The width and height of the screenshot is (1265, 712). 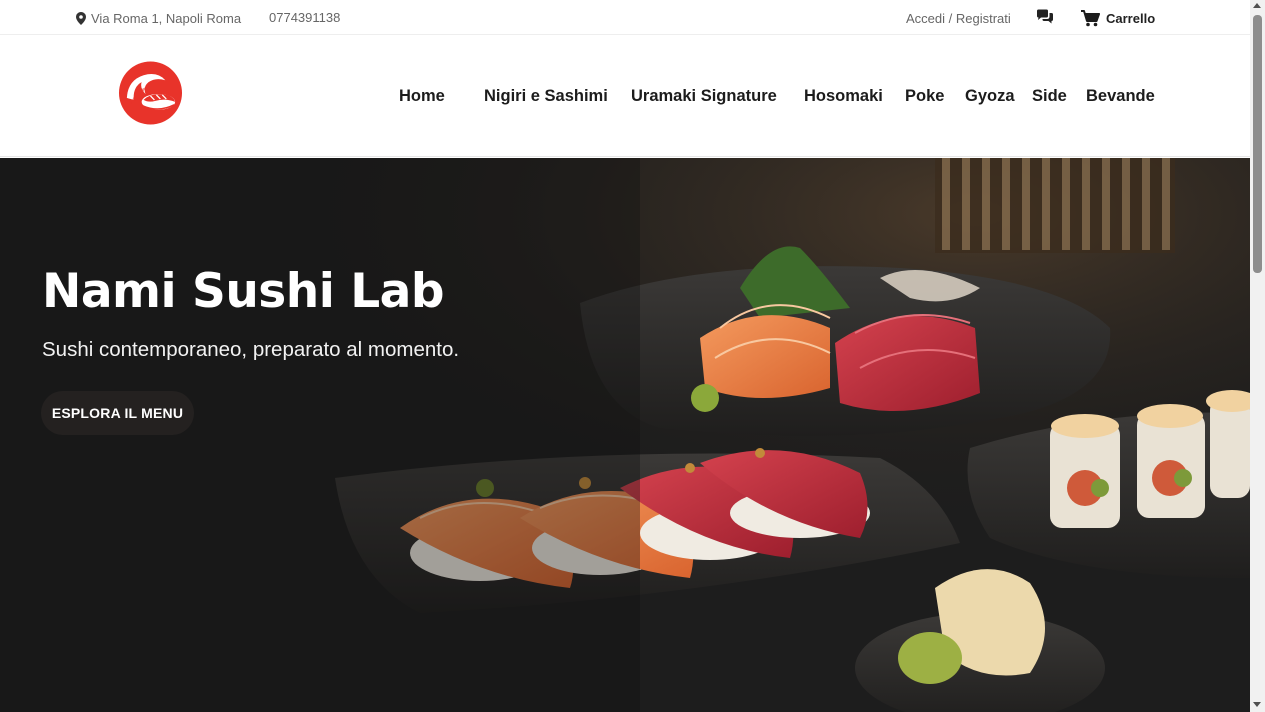 What do you see at coordinates (1257, 704) in the screenshot?
I see `scroll-down-arrow-icon` at bounding box center [1257, 704].